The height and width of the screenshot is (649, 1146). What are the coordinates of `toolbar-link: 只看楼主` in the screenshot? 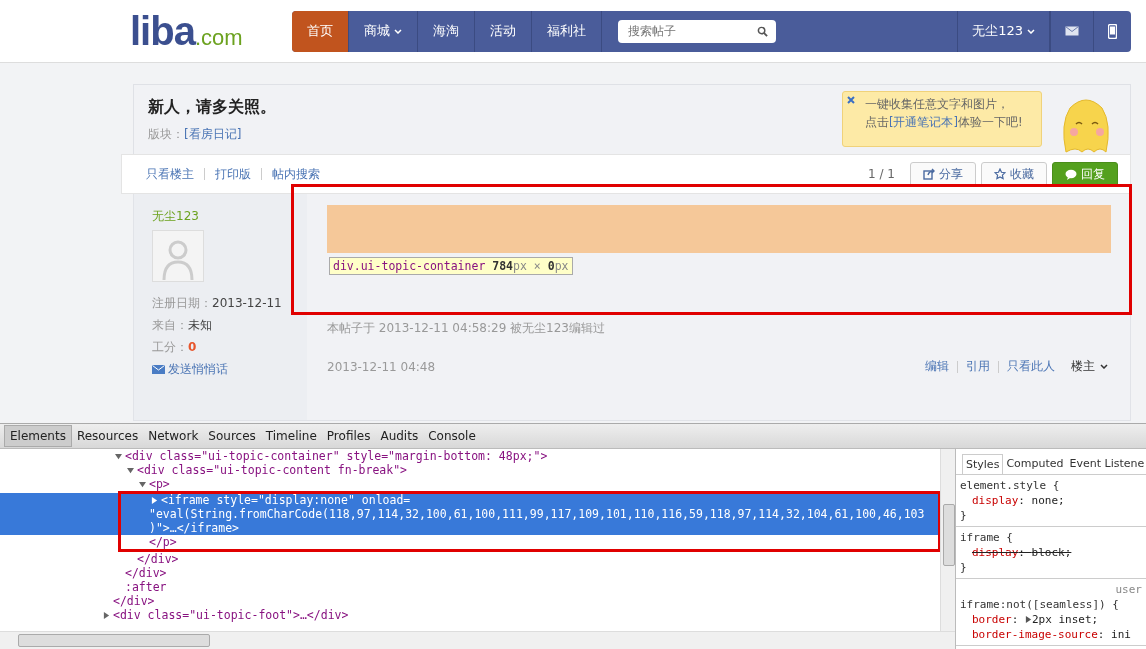 It's located at (170, 174).